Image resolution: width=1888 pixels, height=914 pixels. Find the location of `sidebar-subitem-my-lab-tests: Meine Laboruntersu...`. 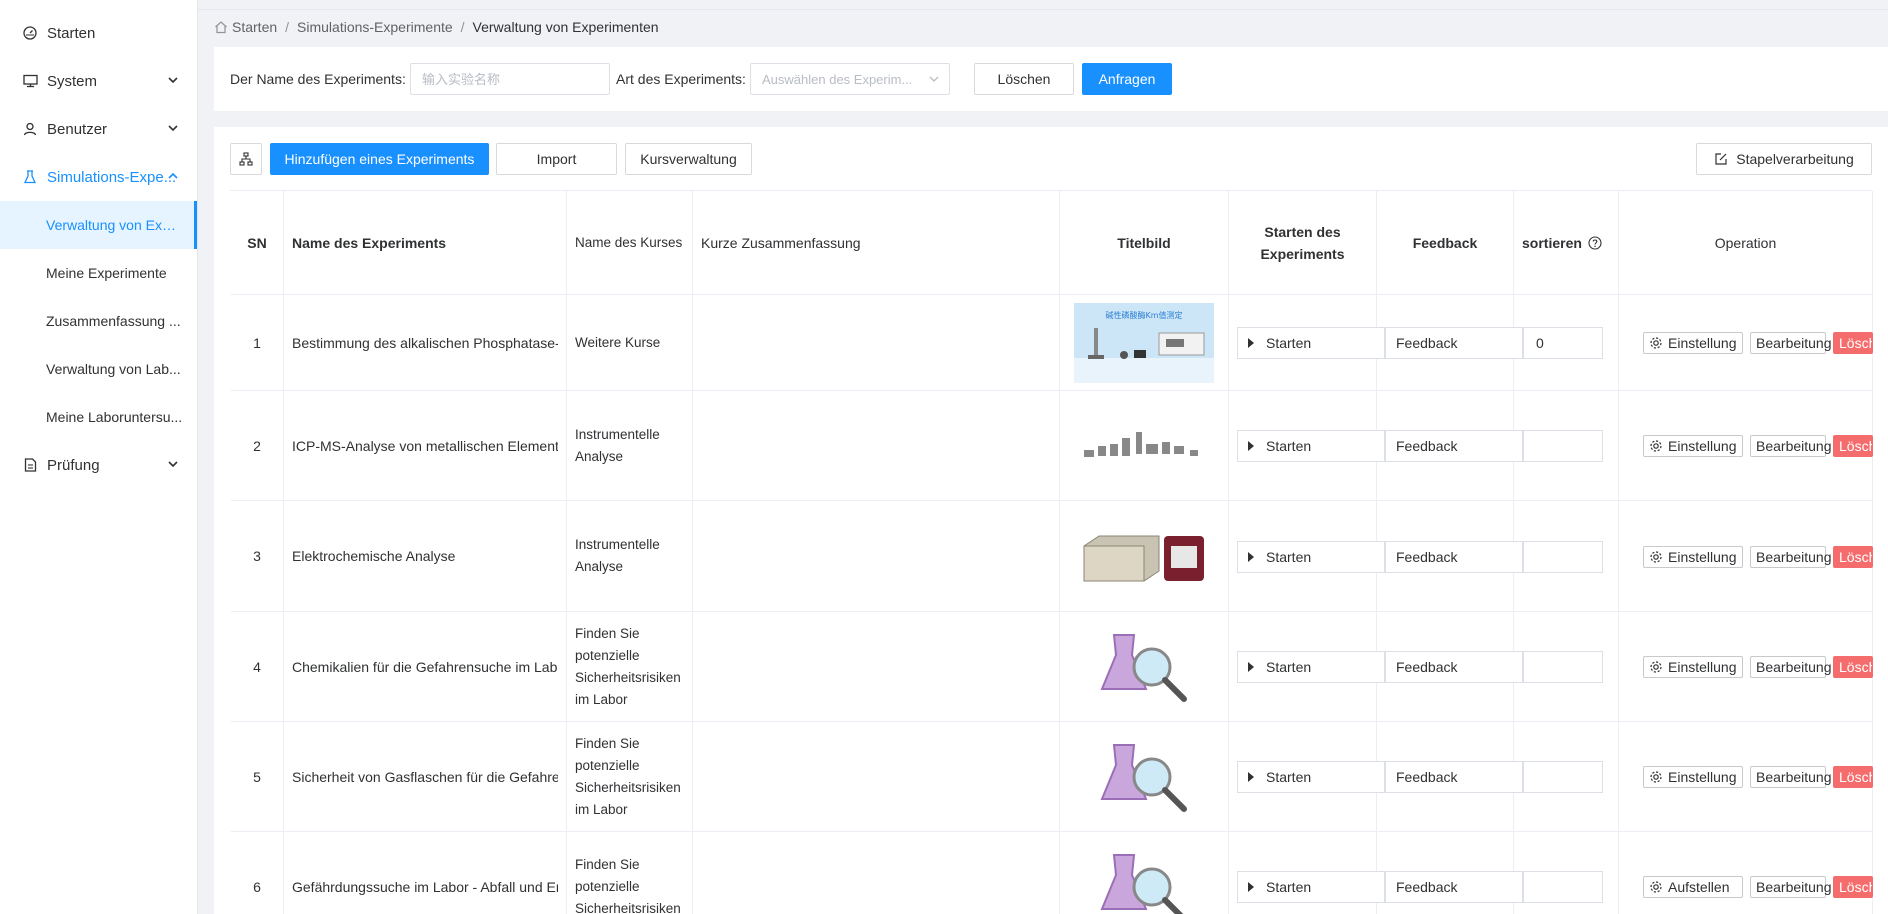

sidebar-subitem-my-lab-tests: Meine Laboruntersu... is located at coordinates (98, 417).